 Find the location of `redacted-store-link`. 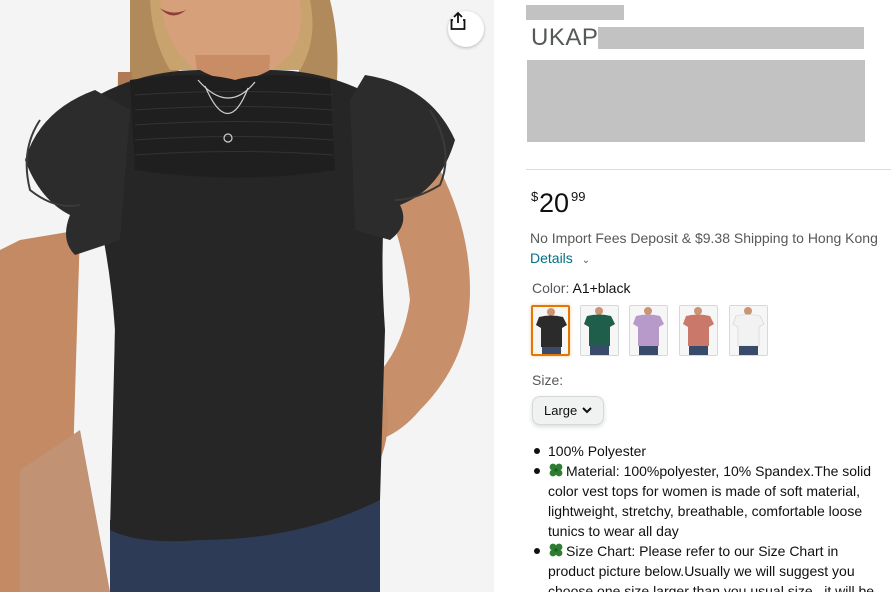

redacted-store-link is located at coordinates (575, 12).